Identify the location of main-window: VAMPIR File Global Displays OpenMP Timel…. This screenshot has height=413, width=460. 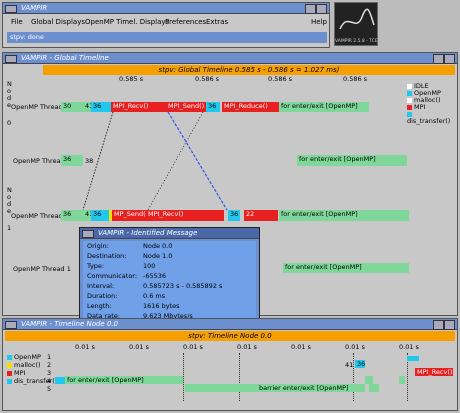
(166, 25).